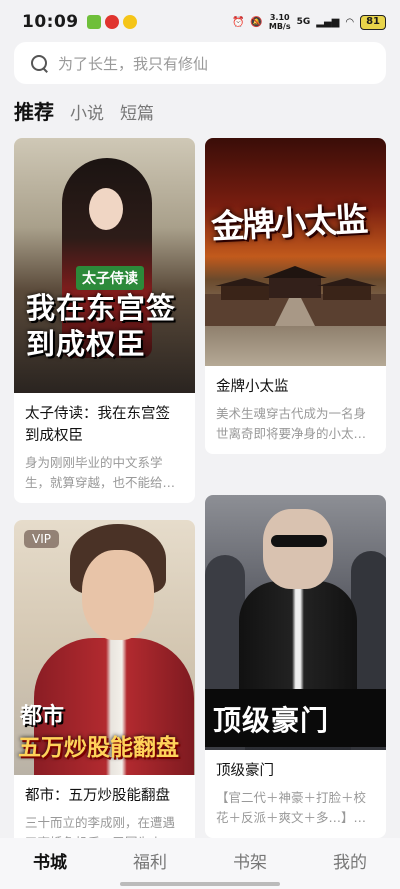  What do you see at coordinates (373, 22) in the screenshot?
I see `battery-icon: 81` at bounding box center [373, 22].